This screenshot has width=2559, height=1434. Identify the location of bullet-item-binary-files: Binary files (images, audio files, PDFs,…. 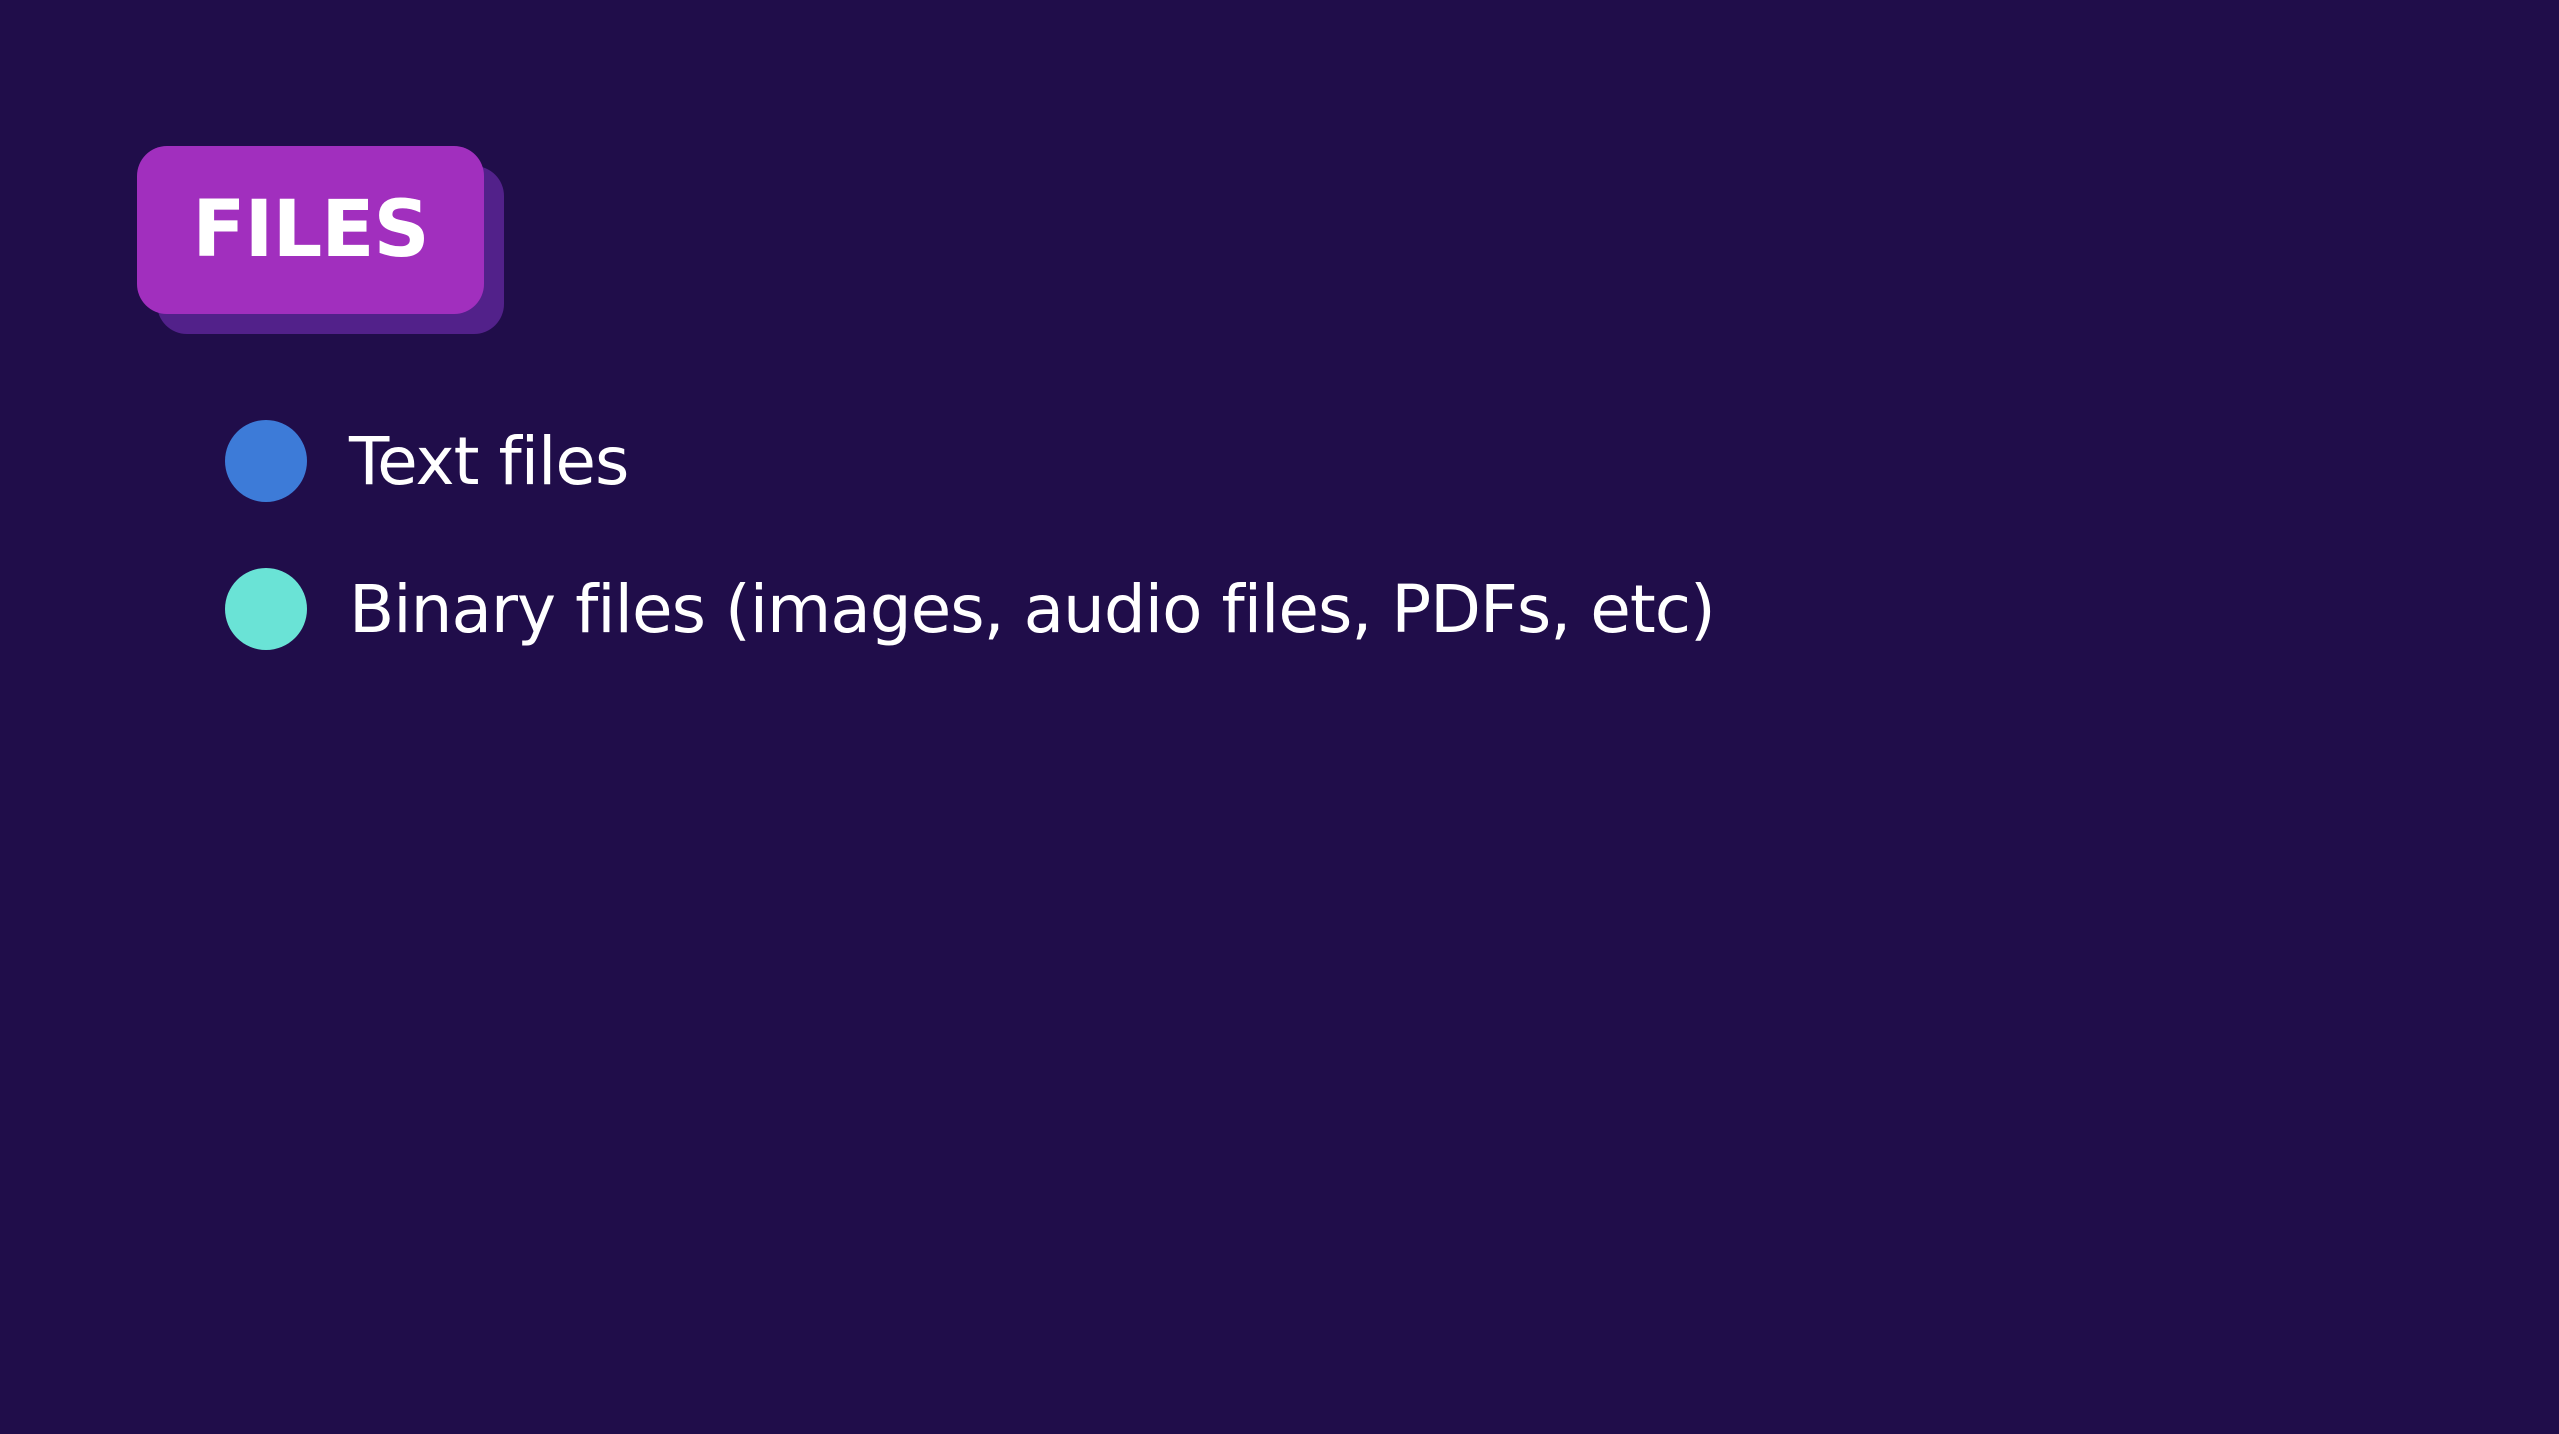
(970, 609).